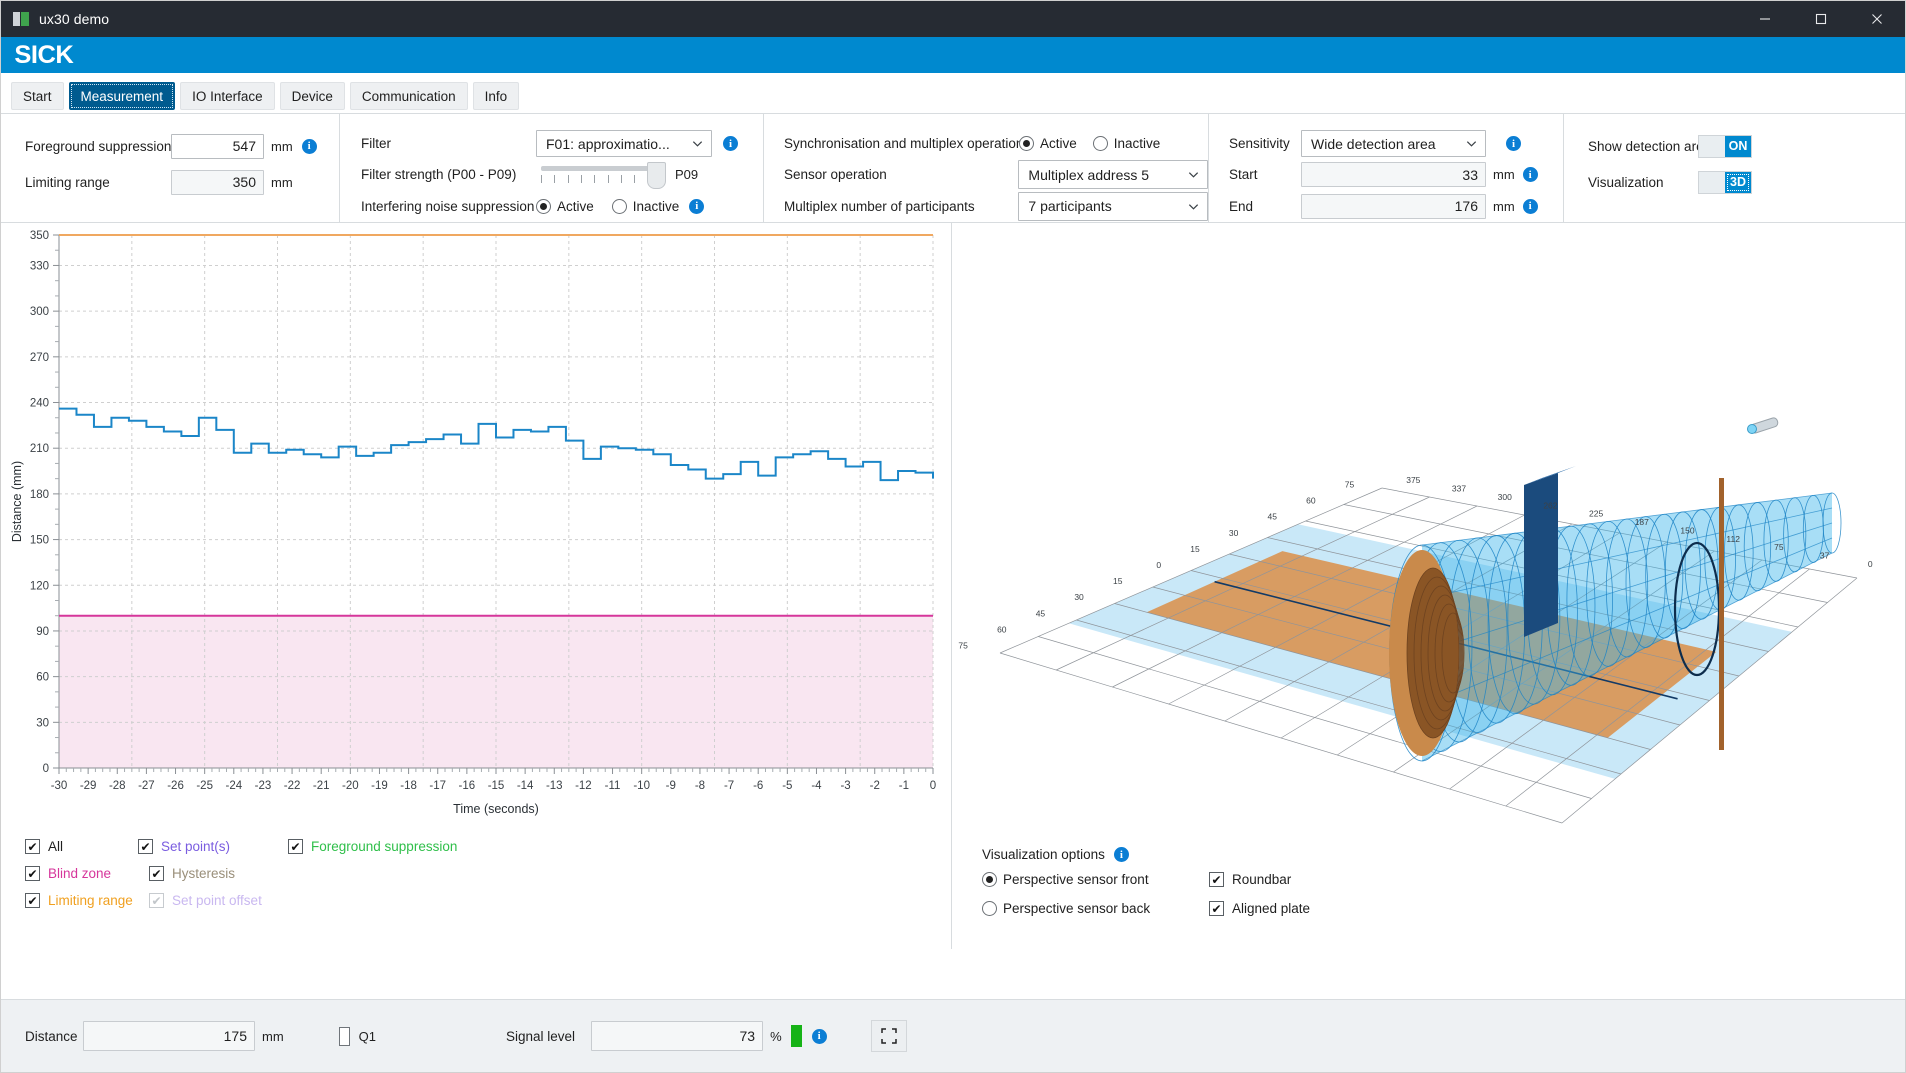 This screenshot has width=1906, height=1073. Describe the element at coordinates (408, 96) in the screenshot. I see `tab-communication: Communication` at that location.